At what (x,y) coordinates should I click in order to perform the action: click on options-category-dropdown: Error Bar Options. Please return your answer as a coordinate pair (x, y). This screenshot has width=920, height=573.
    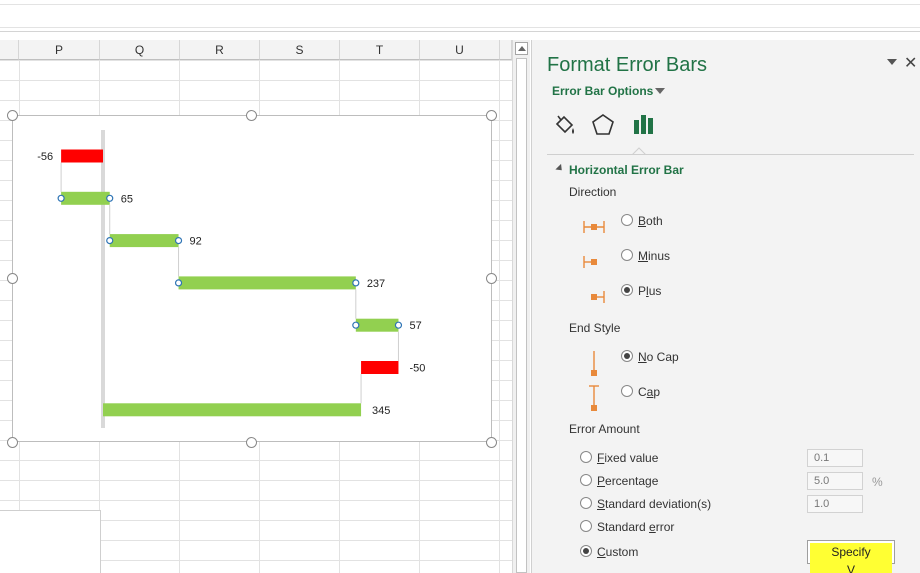
    Looking at the image, I should click on (602, 91).